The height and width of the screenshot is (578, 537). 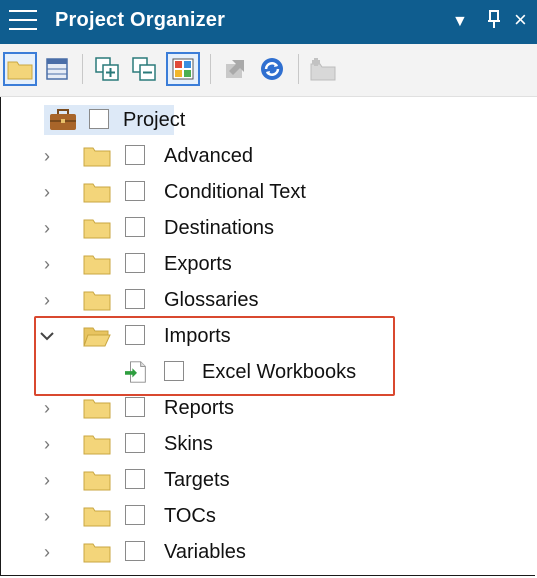 I want to click on expand-all-icon, so click(x=107, y=69).